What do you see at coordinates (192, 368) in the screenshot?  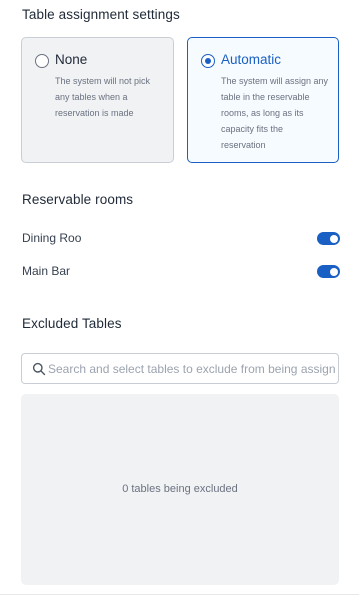 I see `exclude-tables-search-input` at bounding box center [192, 368].